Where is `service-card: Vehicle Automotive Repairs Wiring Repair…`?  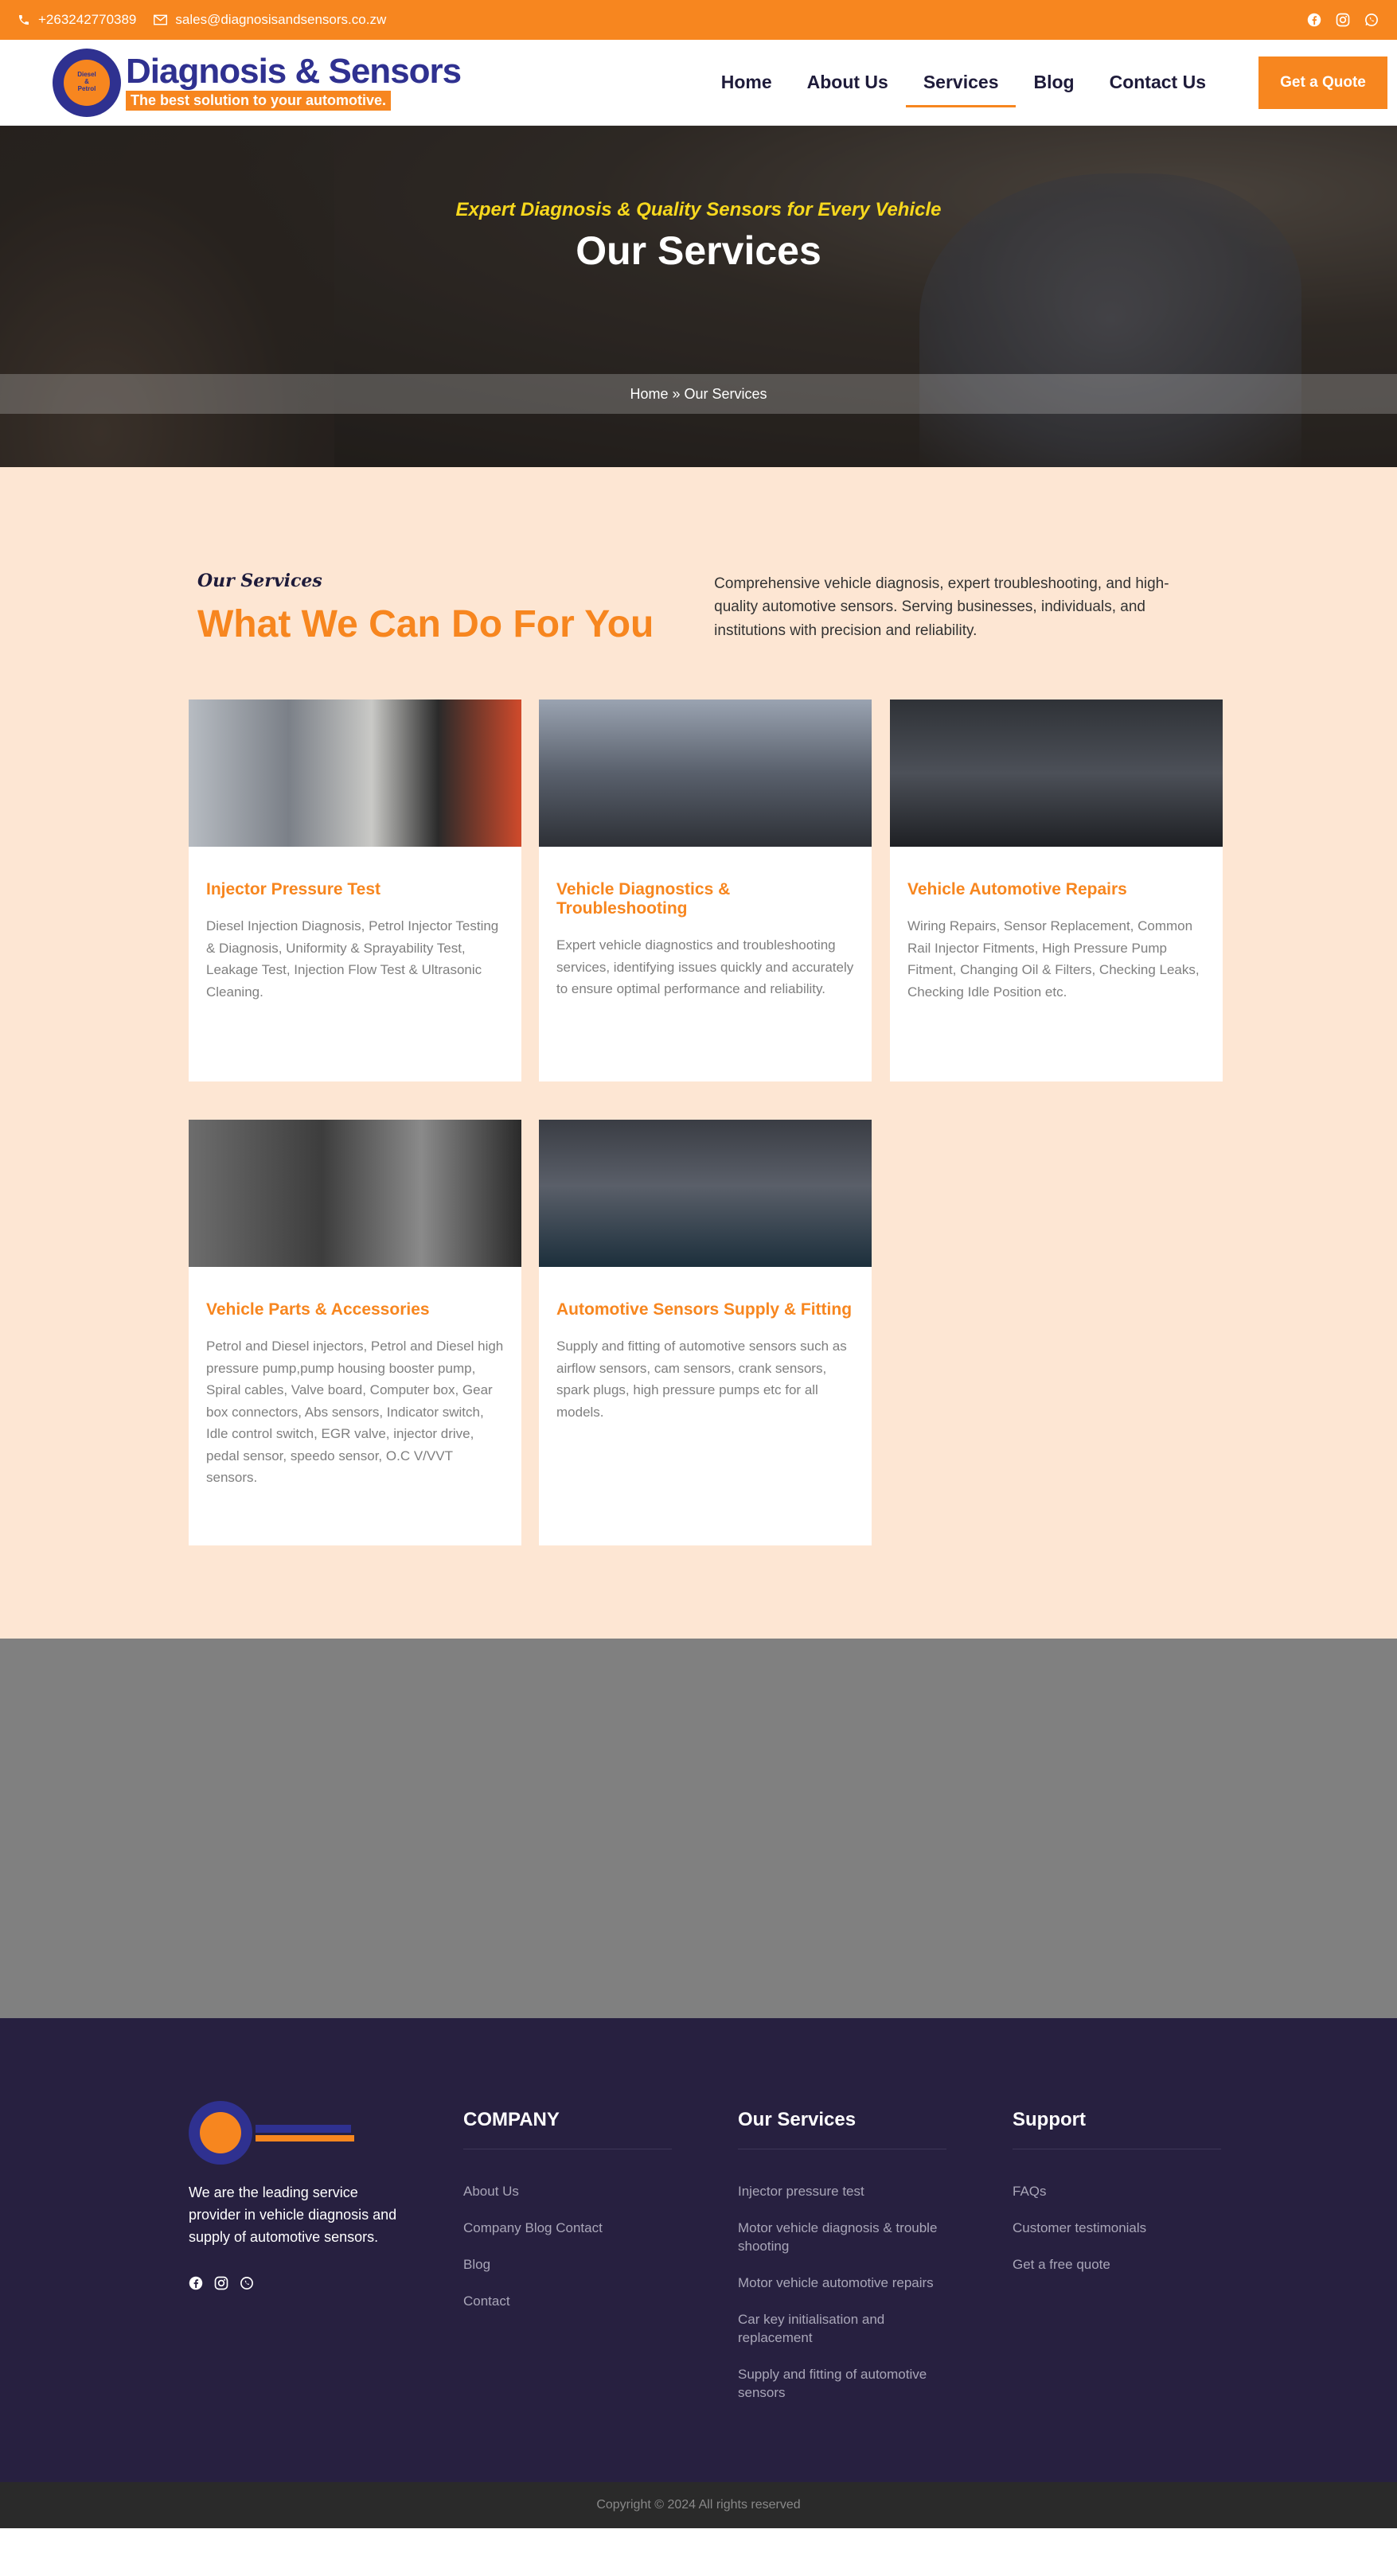 service-card: Vehicle Automotive Repairs Wiring Repair… is located at coordinates (1057, 890).